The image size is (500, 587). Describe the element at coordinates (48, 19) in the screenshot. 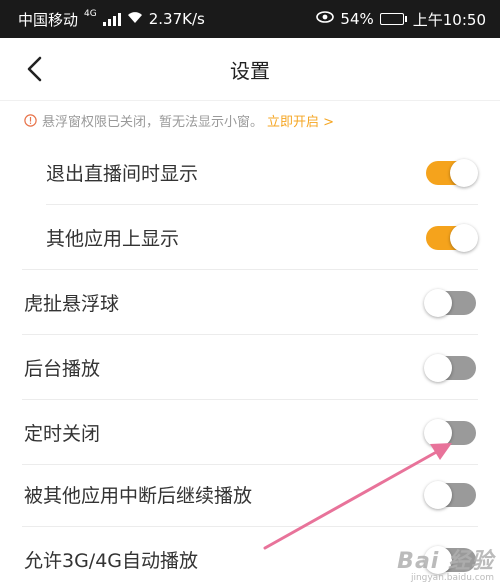

I see `carrier-name: 中国移动` at that location.